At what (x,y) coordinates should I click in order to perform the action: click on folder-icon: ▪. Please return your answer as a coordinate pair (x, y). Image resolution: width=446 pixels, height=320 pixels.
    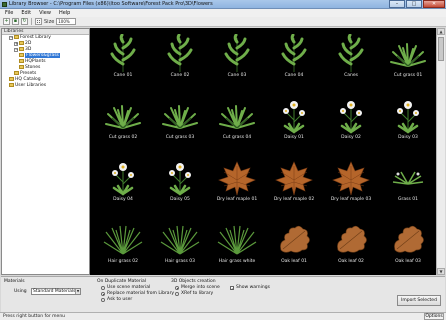
    Looking at the image, I should click on (15, 21).